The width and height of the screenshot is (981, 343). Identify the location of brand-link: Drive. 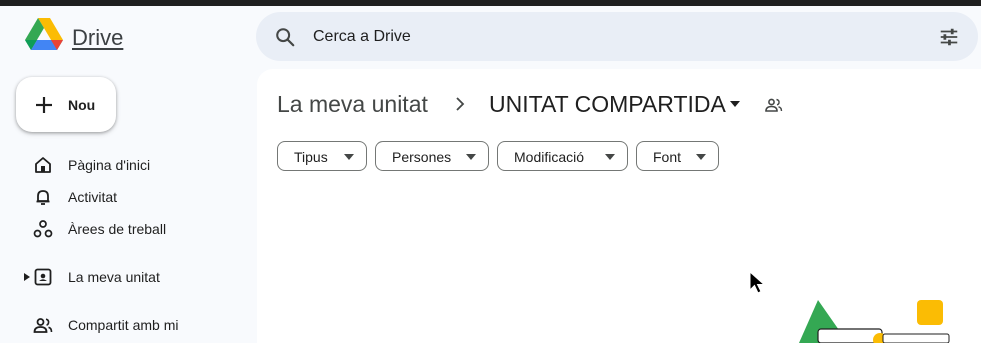
(97, 38).